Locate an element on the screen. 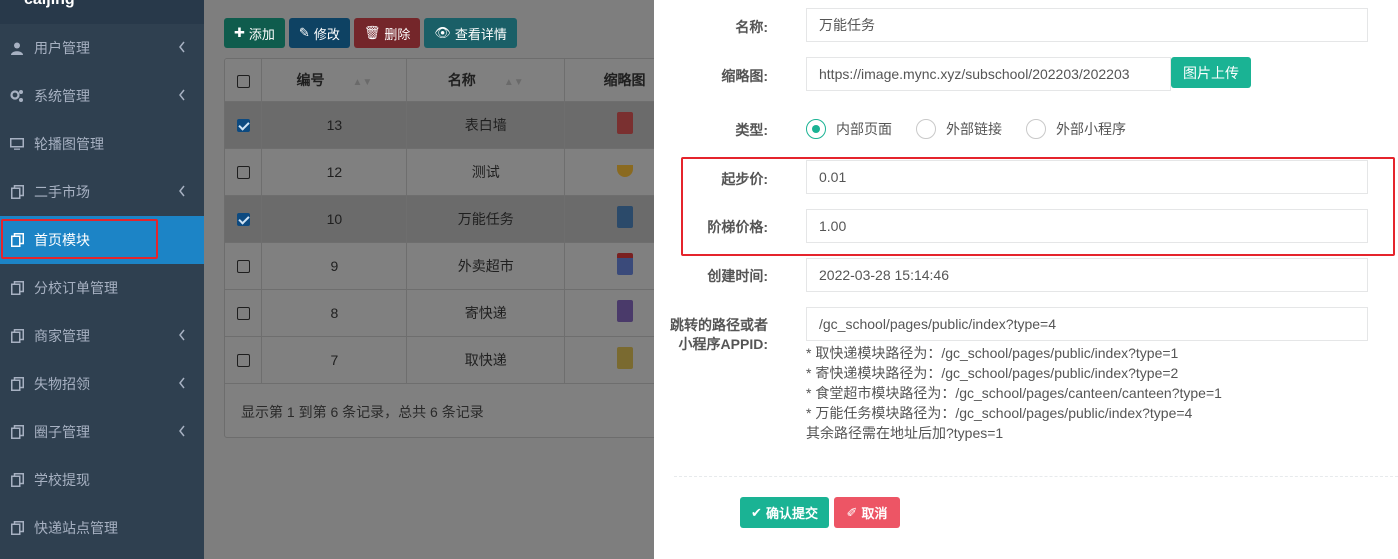  delete-button: 🗑 删除 is located at coordinates (387, 33).